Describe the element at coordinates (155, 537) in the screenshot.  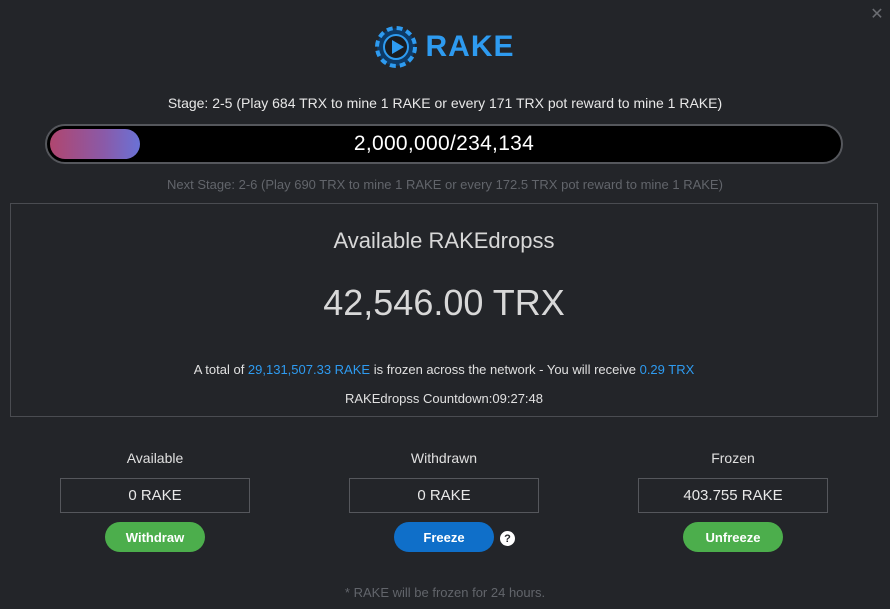
I see `withdraw-button: Withdraw` at that location.